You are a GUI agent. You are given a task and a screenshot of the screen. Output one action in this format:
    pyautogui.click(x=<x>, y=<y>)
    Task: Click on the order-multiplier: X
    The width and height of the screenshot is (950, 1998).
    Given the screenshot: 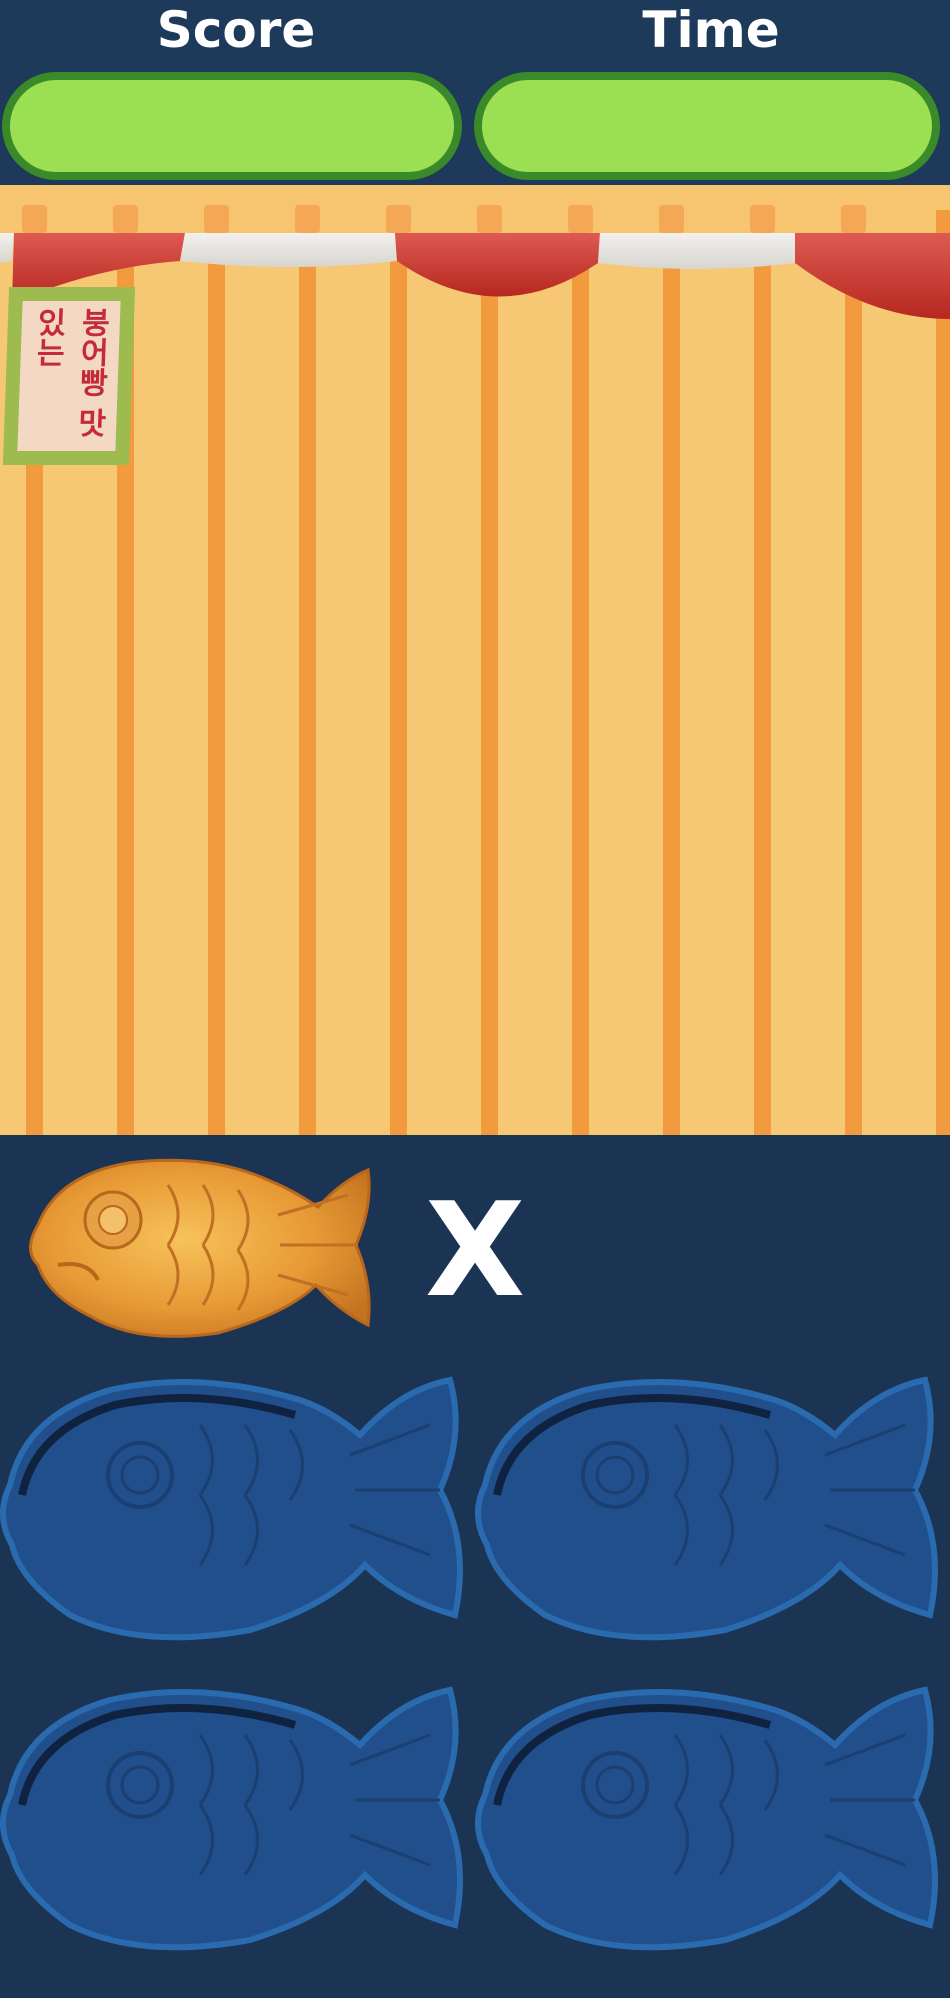 What is the action you would take?
    pyautogui.click(x=475, y=1250)
    